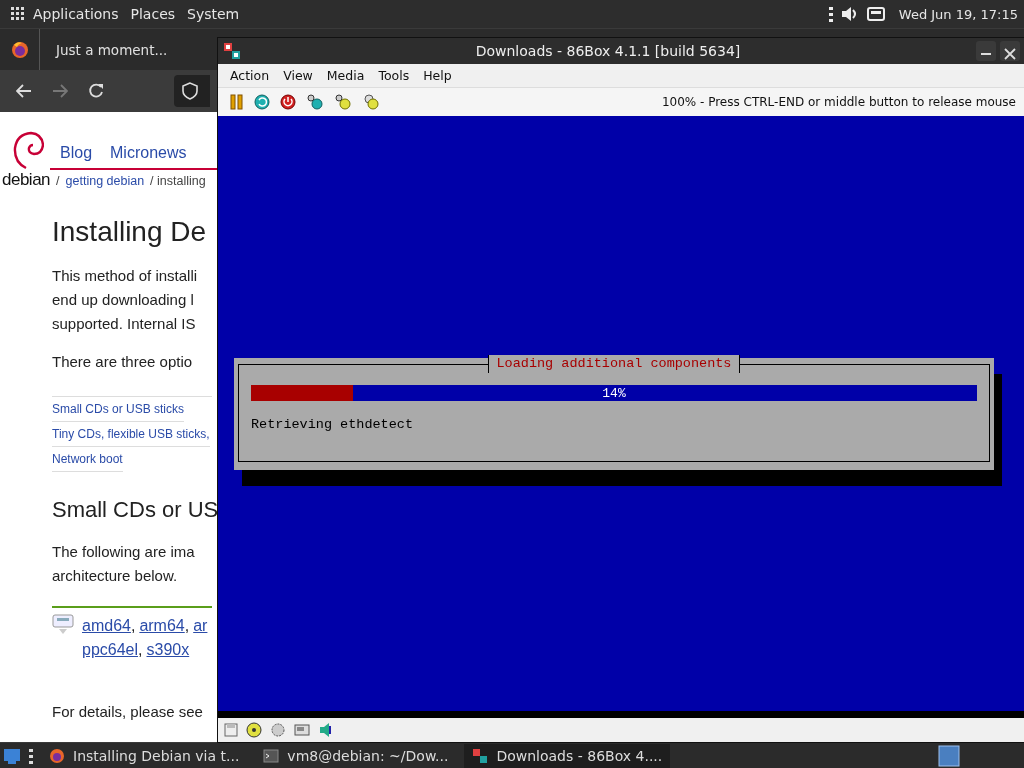 The image size is (1024, 768). What do you see at coordinates (262, 102) in the screenshot?
I see `reset-icon` at bounding box center [262, 102].